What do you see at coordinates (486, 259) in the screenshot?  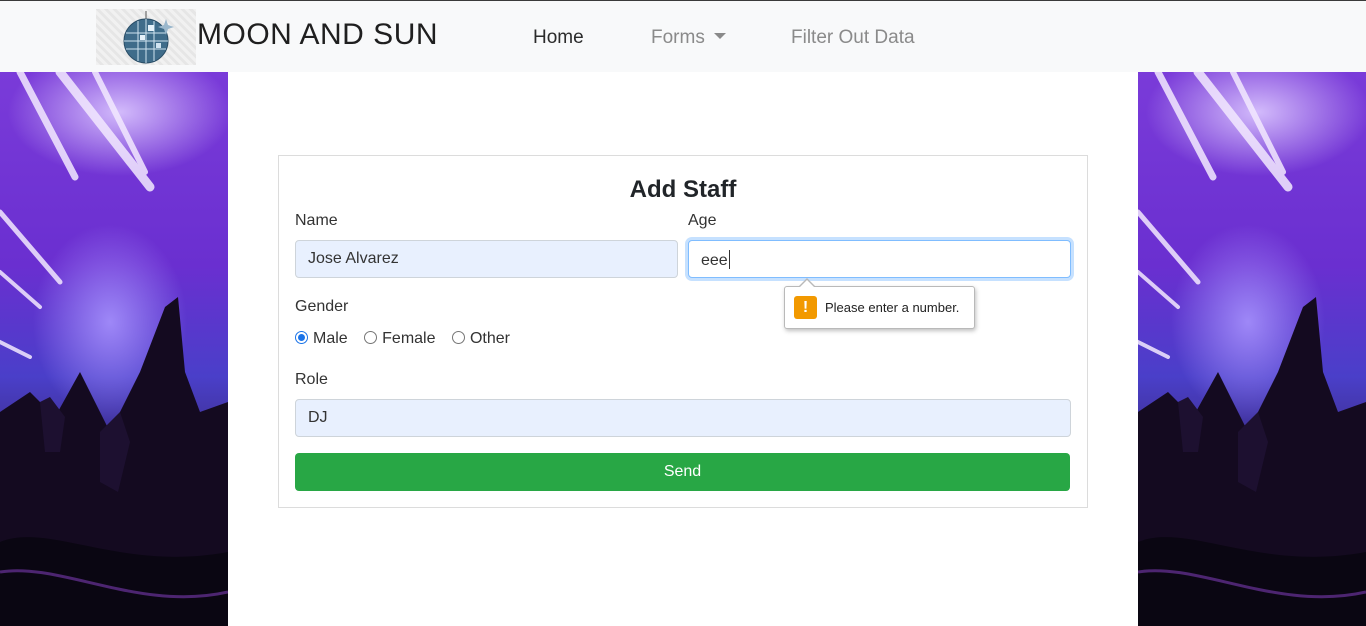 I see `name-input: Jose Alvarez` at bounding box center [486, 259].